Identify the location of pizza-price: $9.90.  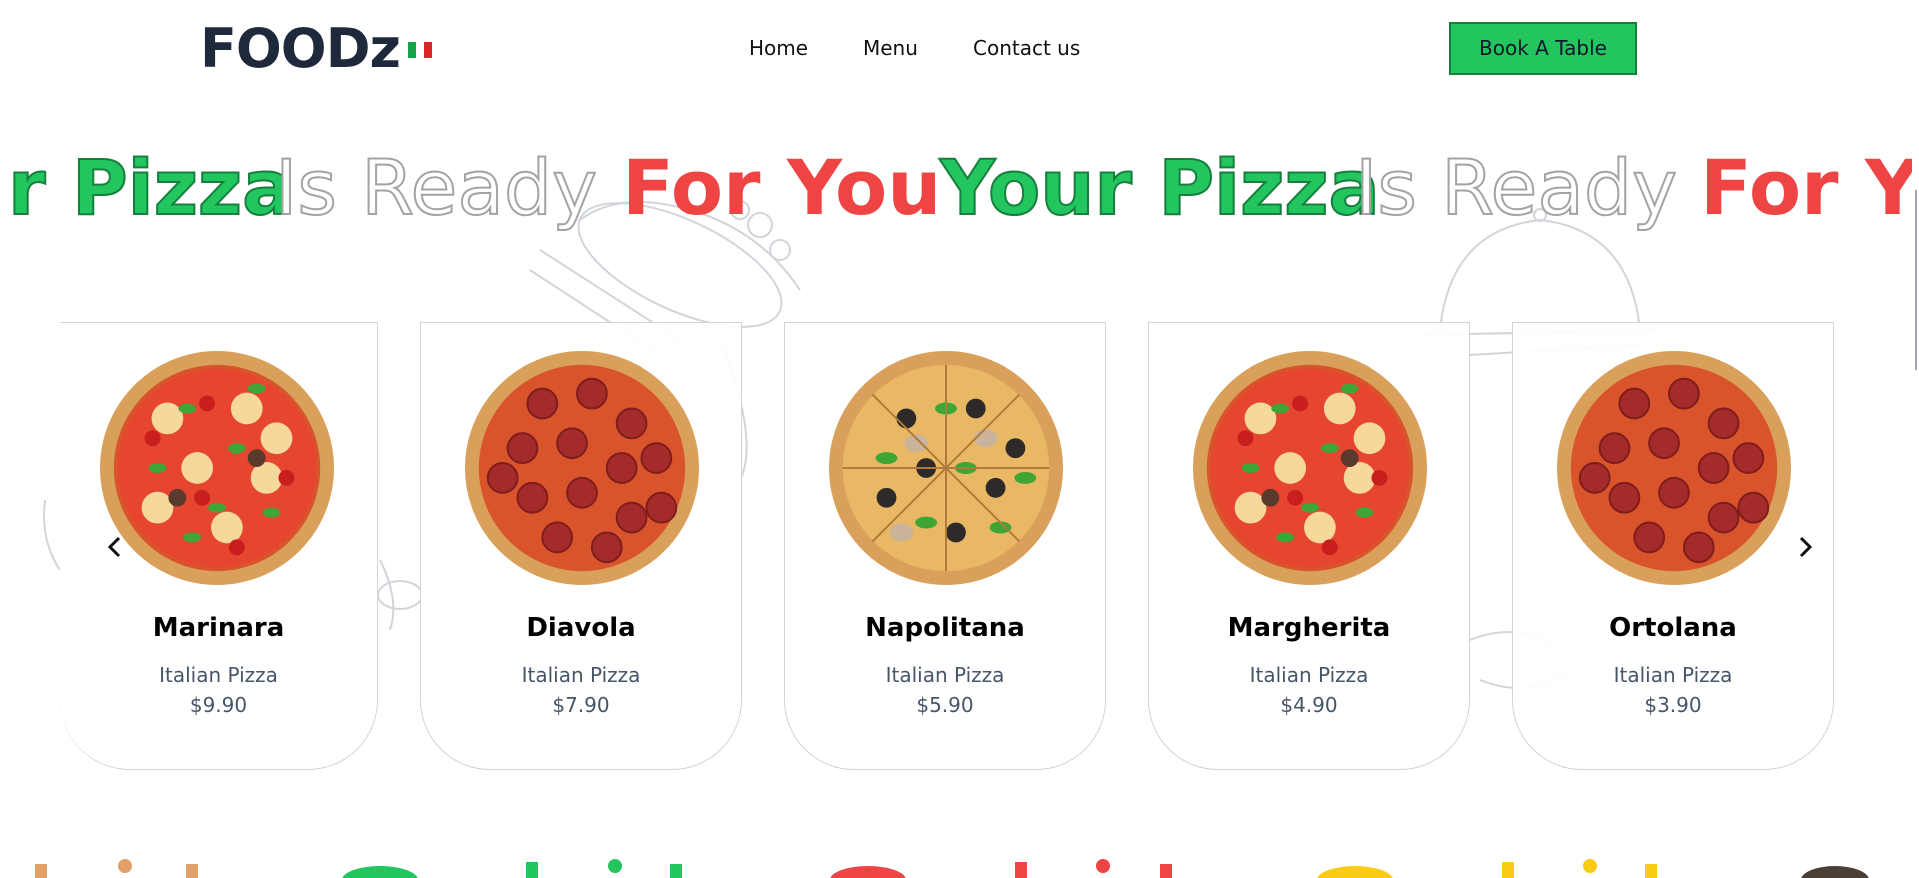
(218, 705).